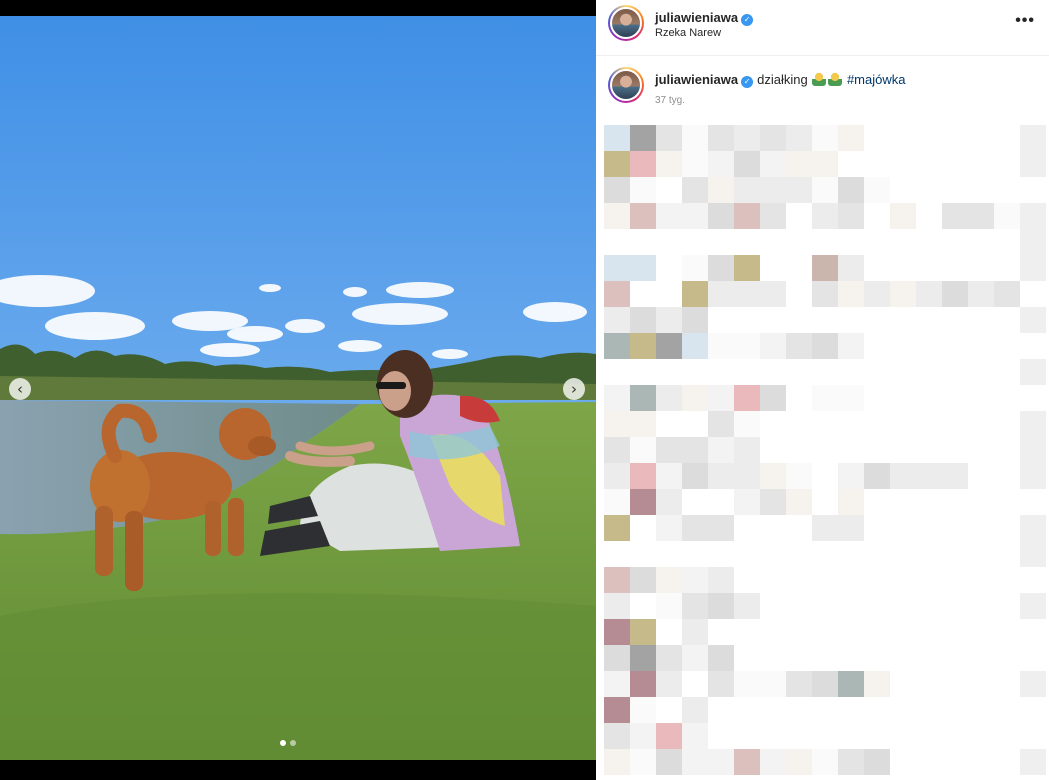 This screenshot has width=1049, height=780. I want to click on post-caption: juliawieniawa ✓ działking #majówka, so click(780, 80).